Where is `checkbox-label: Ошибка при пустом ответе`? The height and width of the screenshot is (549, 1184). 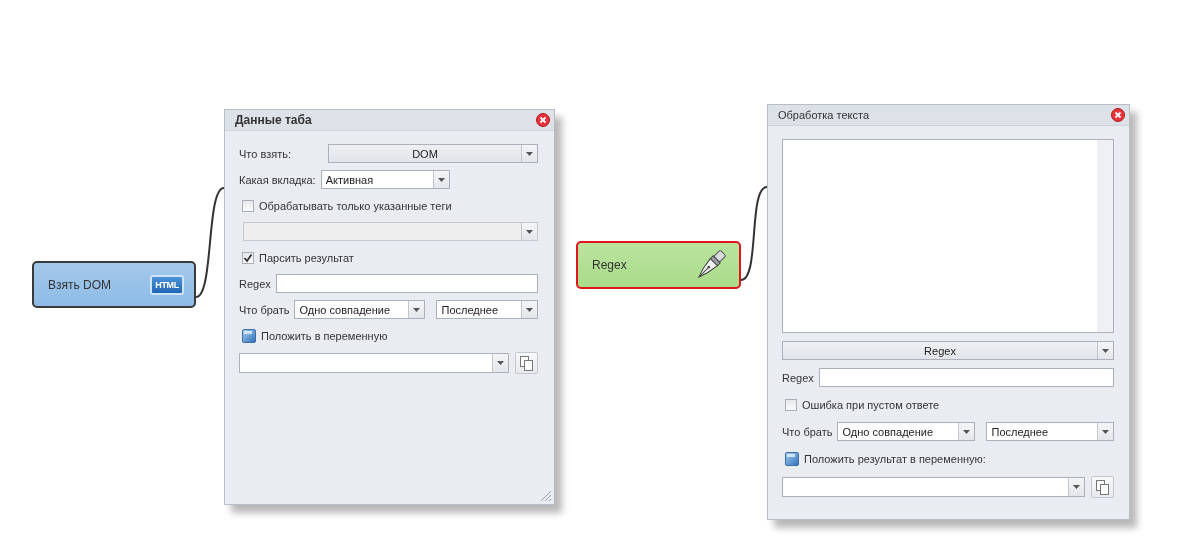 checkbox-label: Ошибка при пустом ответе is located at coordinates (871, 404).